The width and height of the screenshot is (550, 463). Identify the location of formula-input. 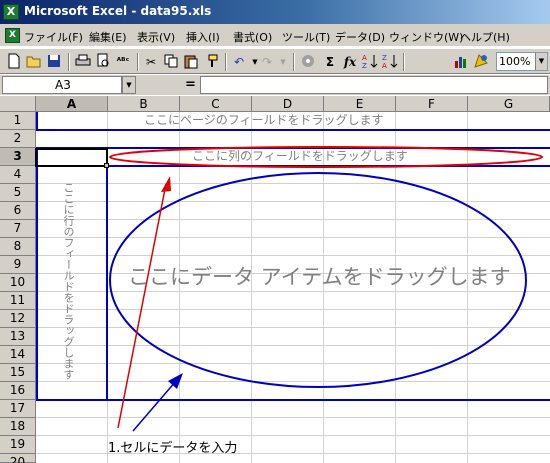
(374, 85).